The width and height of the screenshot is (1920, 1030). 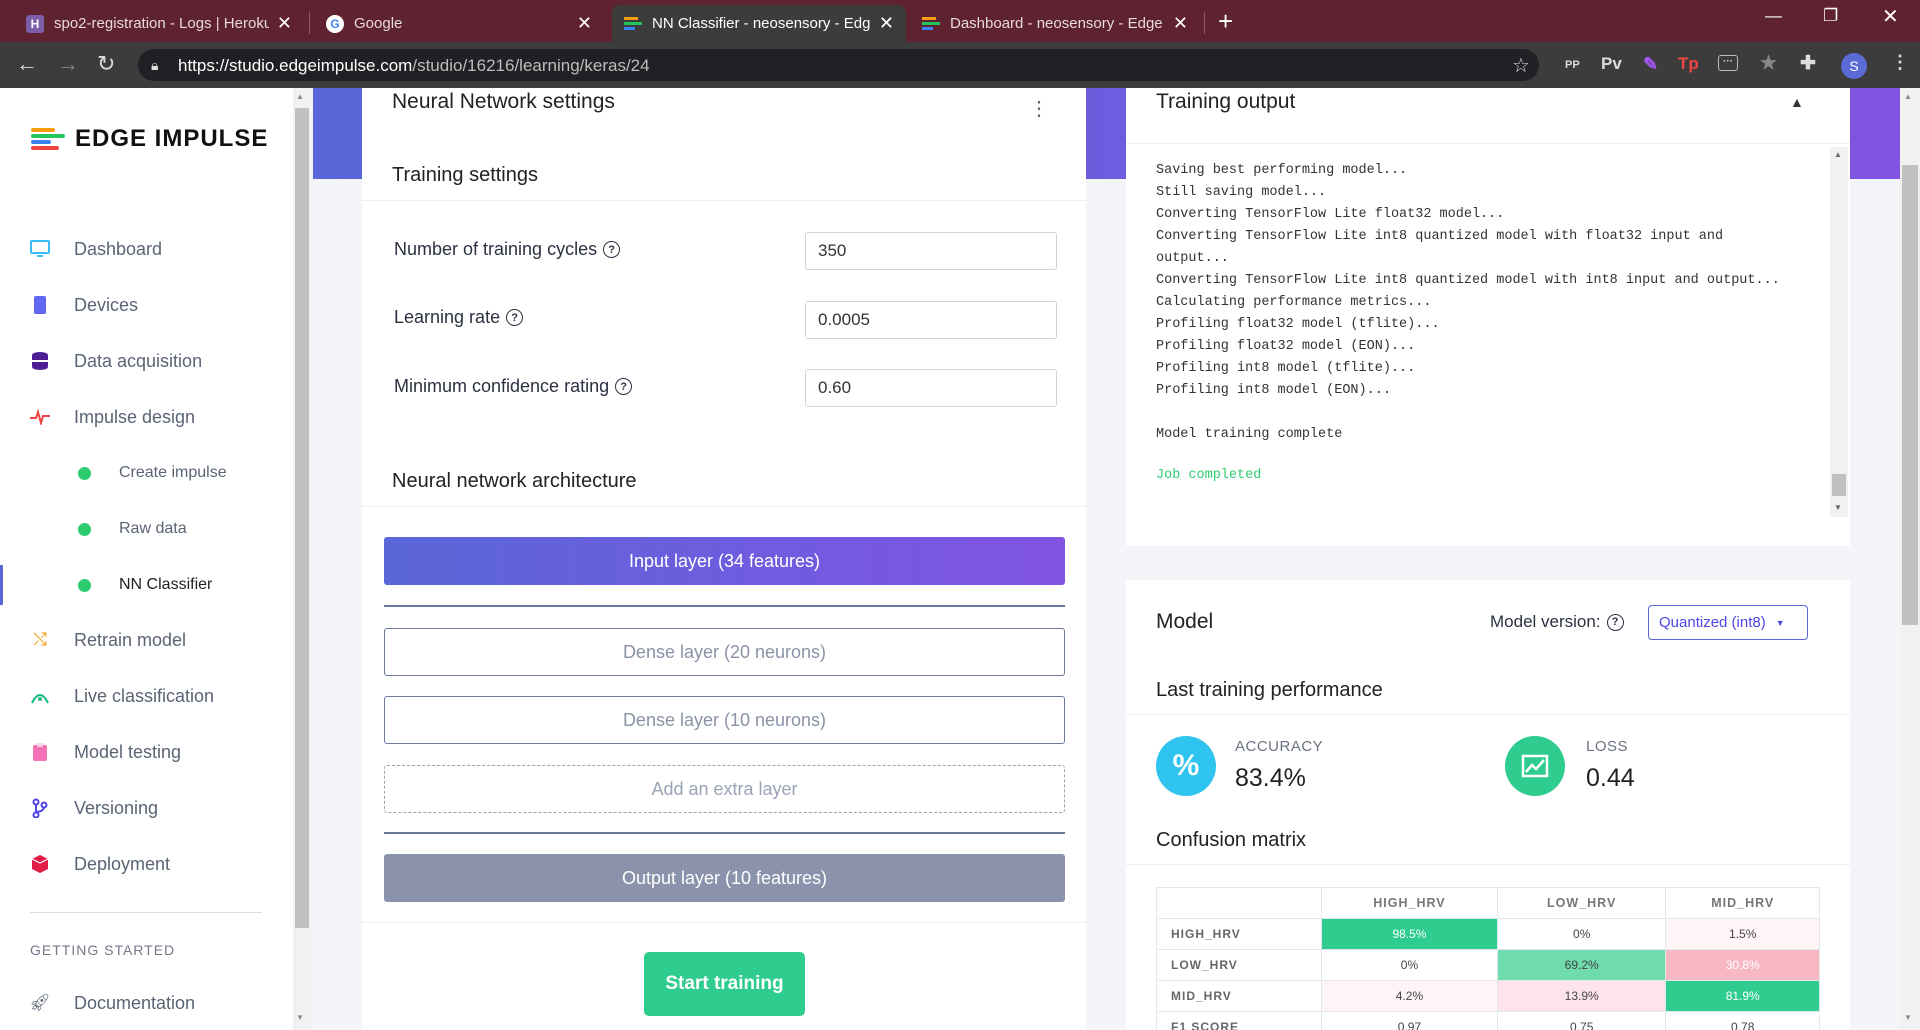 What do you see at coordinates (1854, 66) in the screenshot?
I see `profile-avatar: S` at bounding box center [1854, 66].